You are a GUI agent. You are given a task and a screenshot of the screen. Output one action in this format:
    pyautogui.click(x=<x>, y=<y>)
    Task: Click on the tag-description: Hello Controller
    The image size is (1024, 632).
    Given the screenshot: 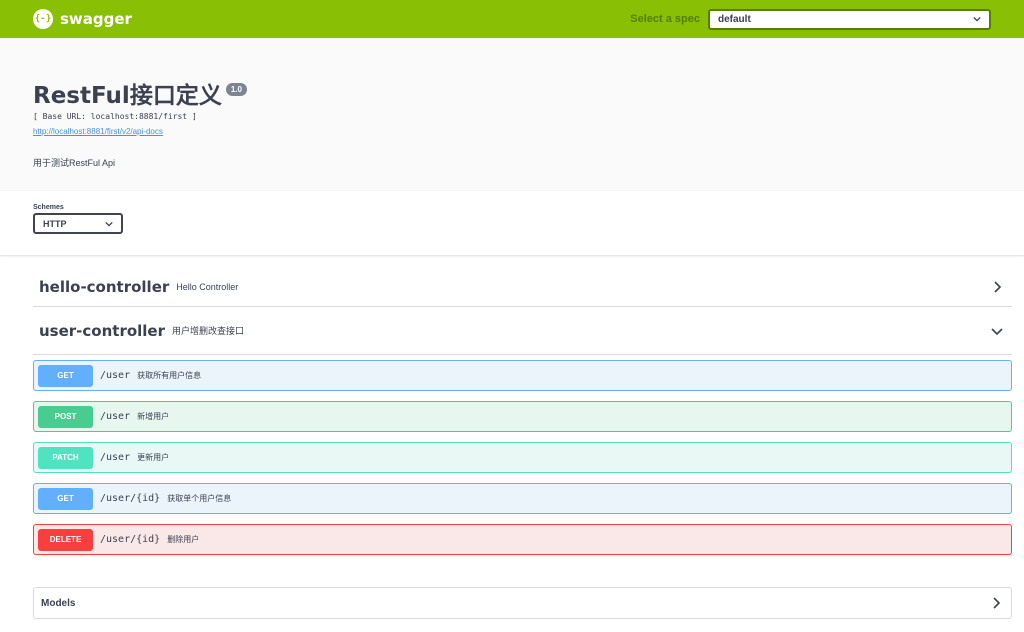 What is the action you would take?
    pyautogui.click(x=207, y=286)
    